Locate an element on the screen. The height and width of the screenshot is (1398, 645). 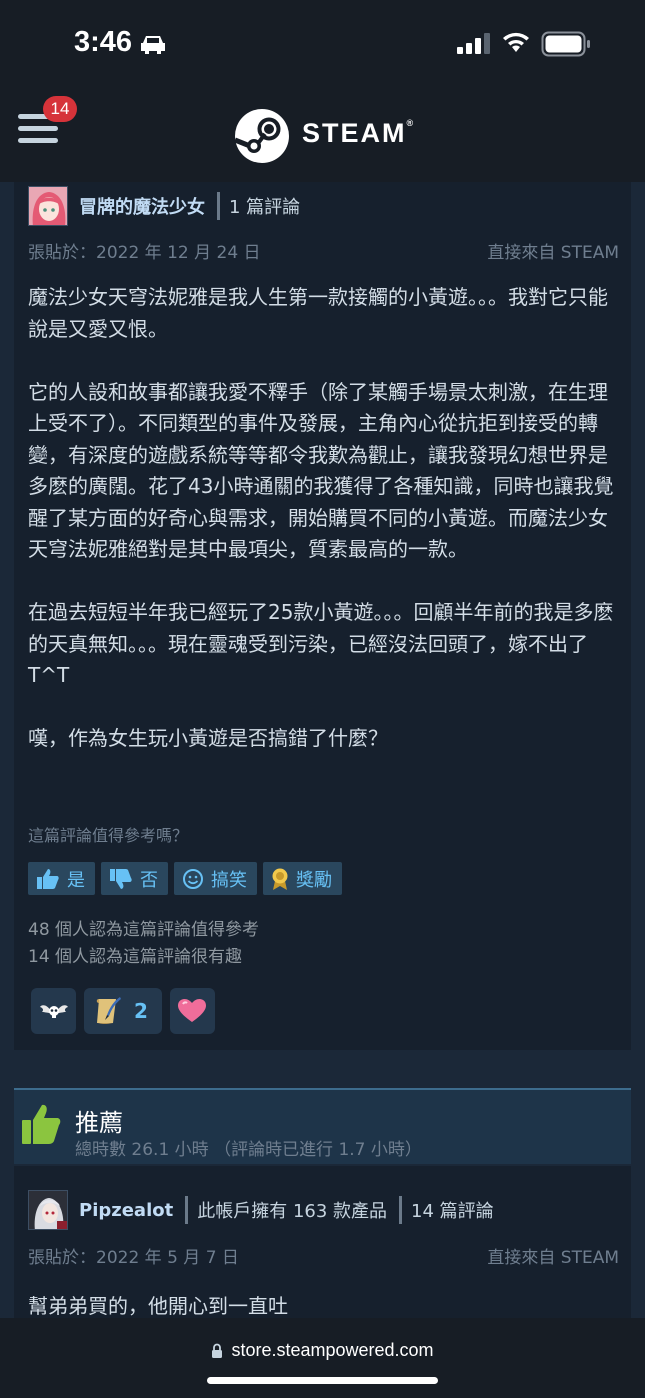
review-author-row: 冒牌的魔法少女 1 篇評論 is located at coordinates (164, 206).